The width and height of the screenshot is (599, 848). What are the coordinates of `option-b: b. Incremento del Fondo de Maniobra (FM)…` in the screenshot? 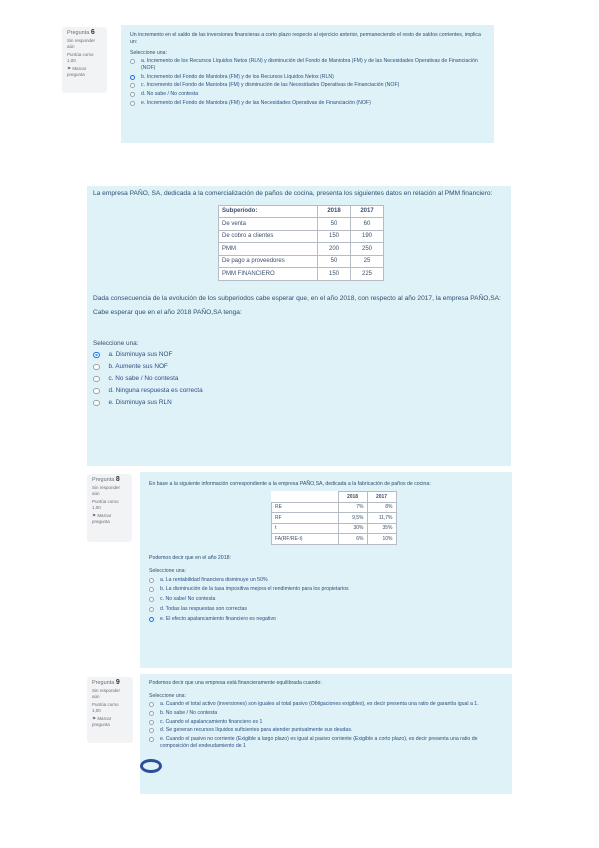 It's located at (307, 77).